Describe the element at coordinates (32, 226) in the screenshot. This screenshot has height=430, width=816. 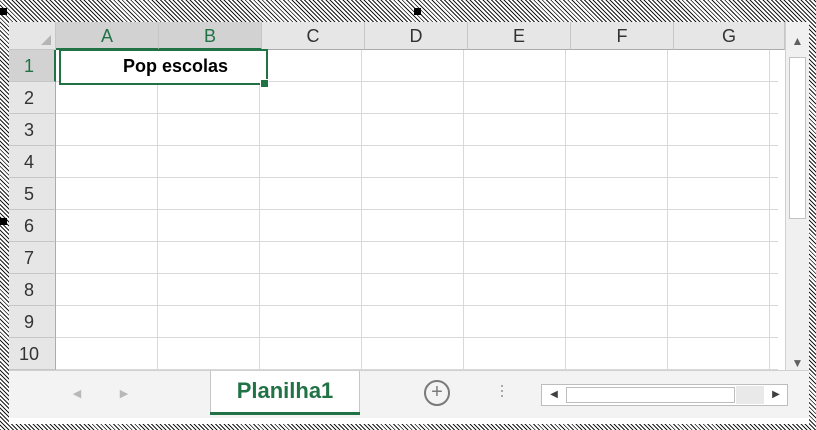
I see `row-header-6: 6` at that location.